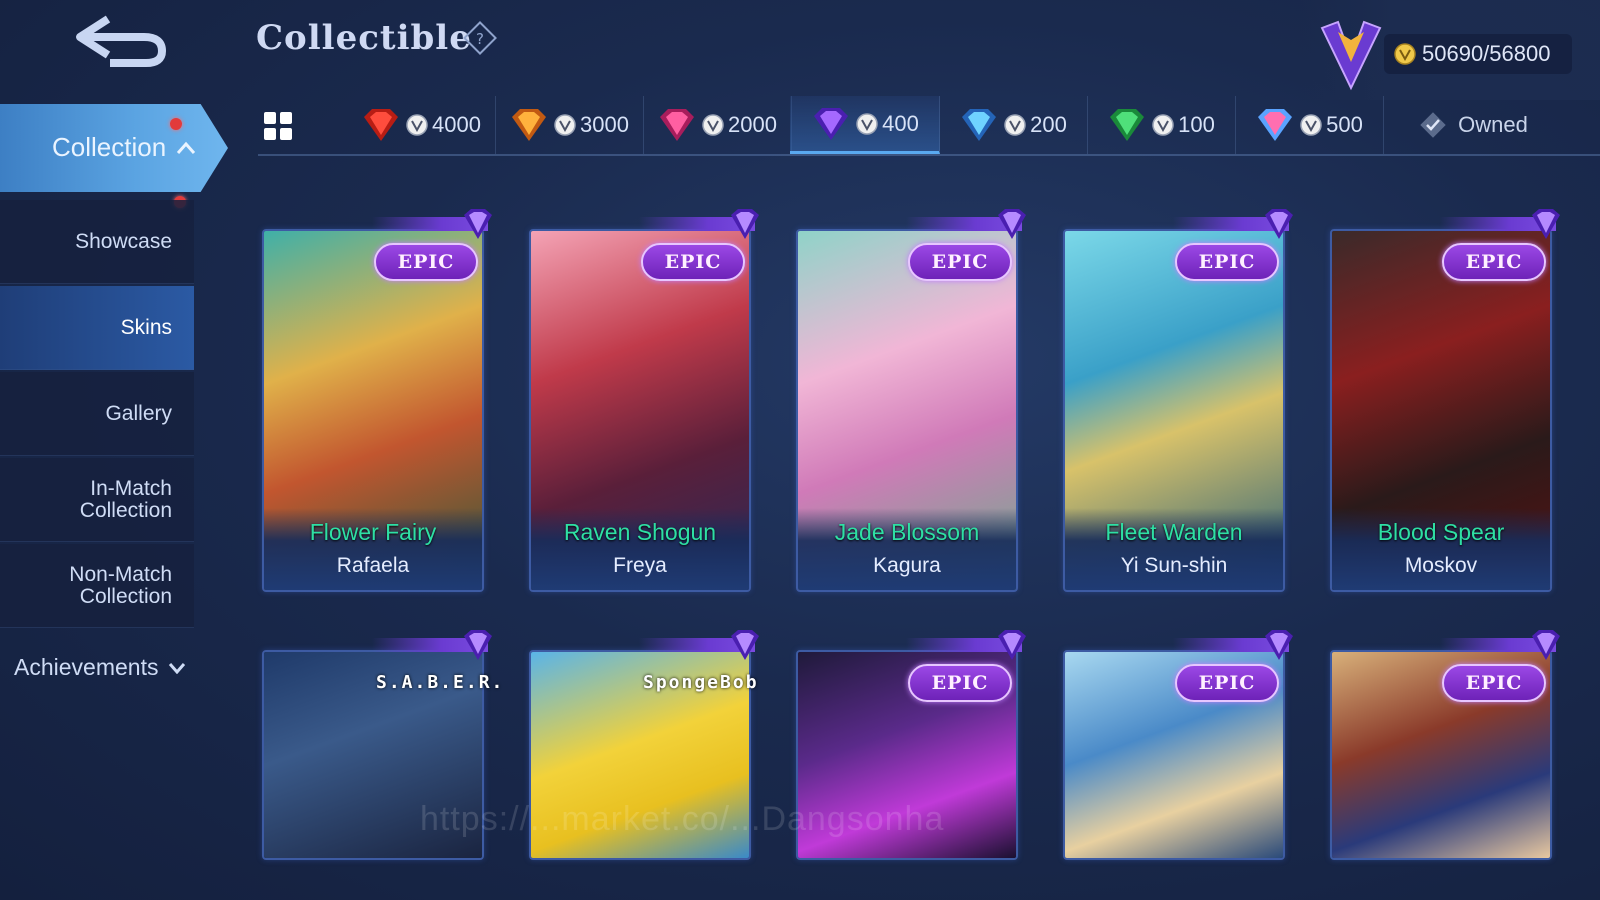 Image resolution: width=1600 pixels, height=900 pixels. What do you see at coordinates (604, 124) in the screenshot?
I see `tab-points-label: 3000` at bounding box center [604, 124].